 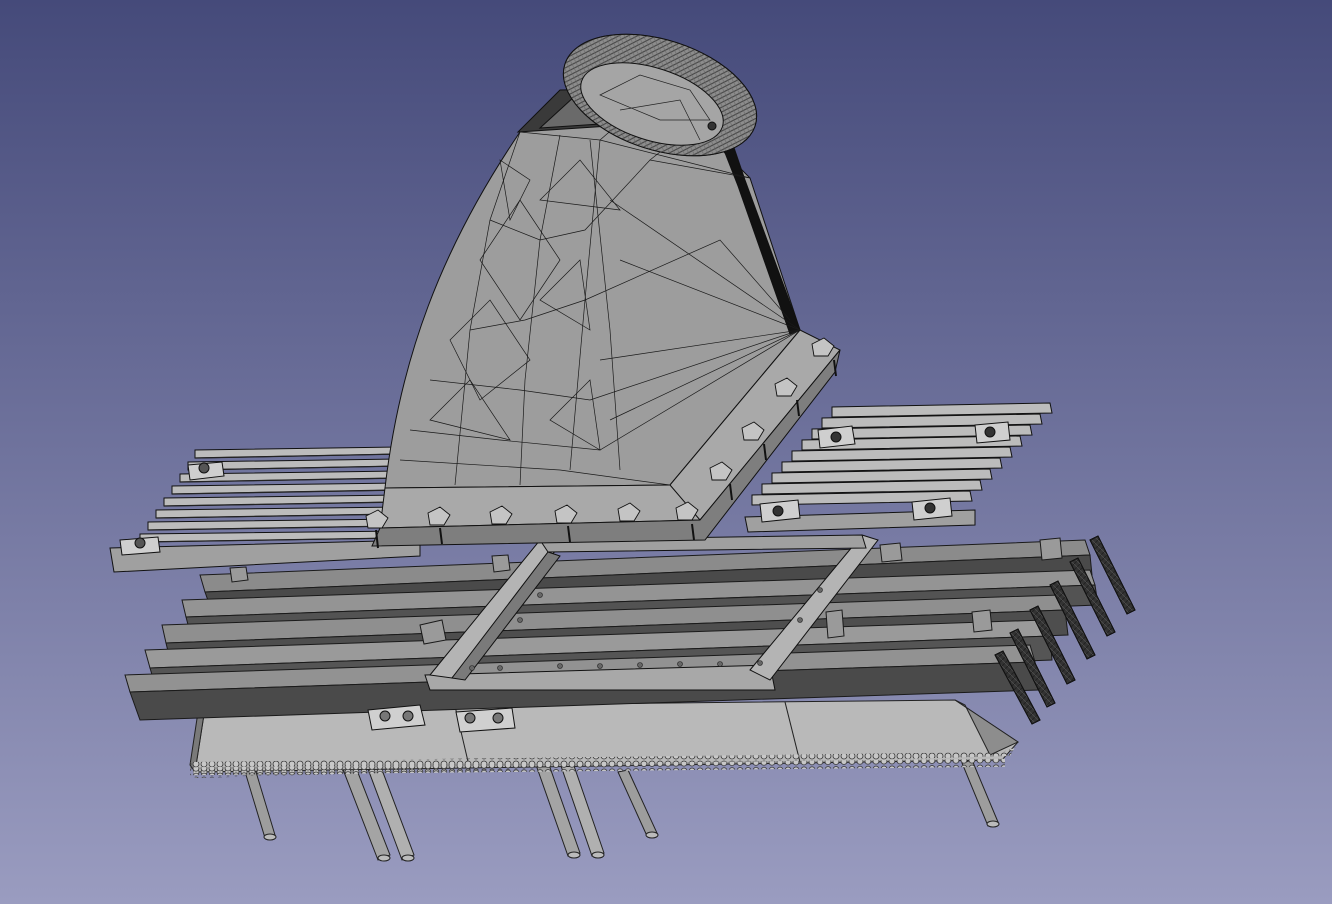 I want to click on clamp-right, so click(x=485, y=720).